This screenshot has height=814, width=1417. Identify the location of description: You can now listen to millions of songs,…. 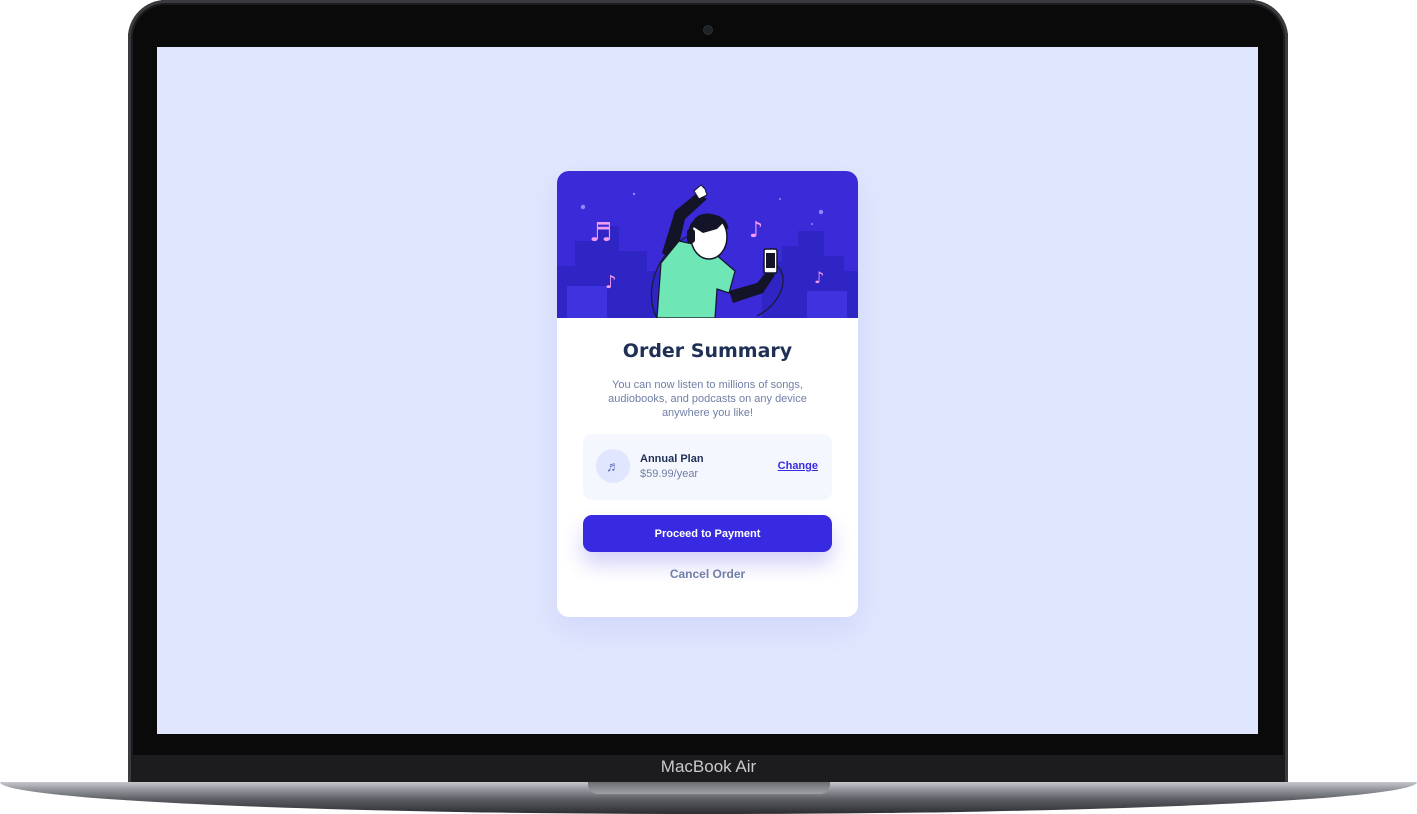
(707, 399).